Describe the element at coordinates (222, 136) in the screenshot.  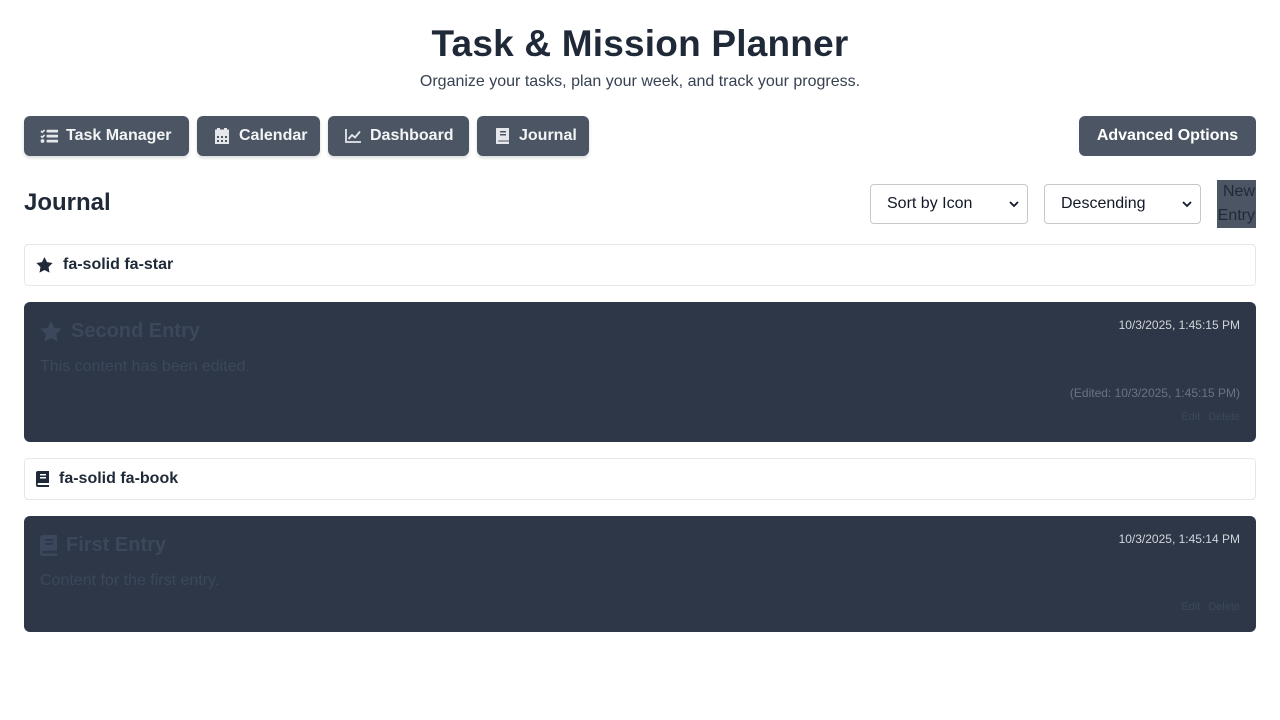
I see `calendar-icon` at that location.